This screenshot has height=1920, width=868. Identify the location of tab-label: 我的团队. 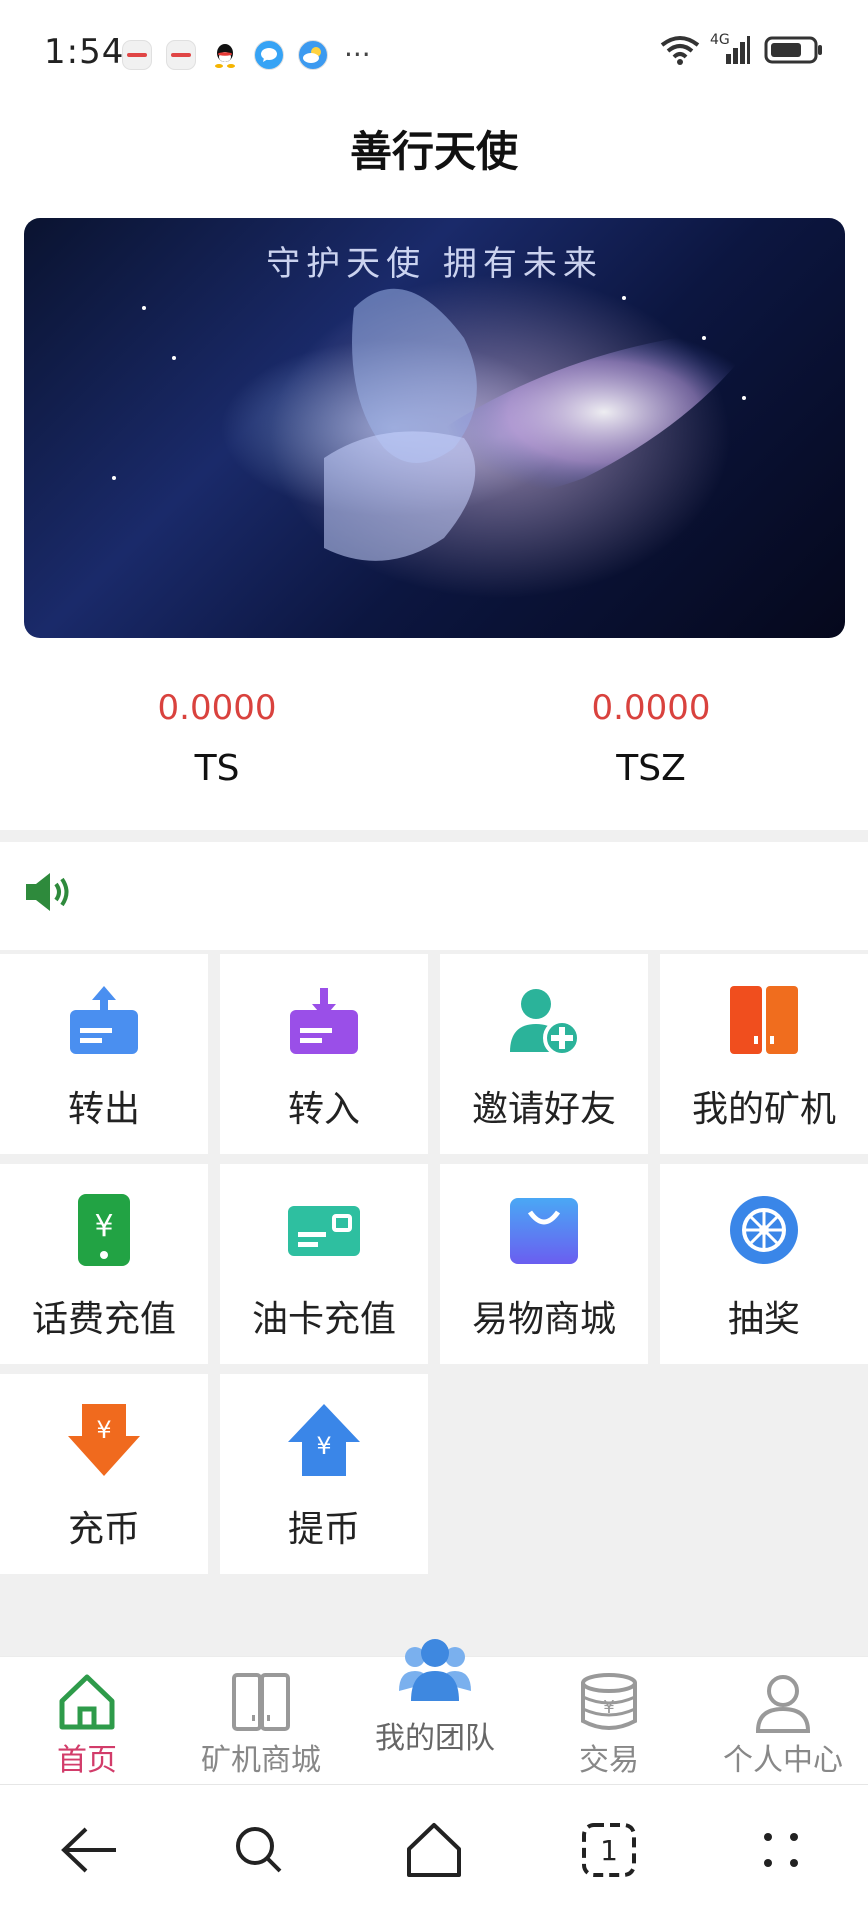
(435, 1738).